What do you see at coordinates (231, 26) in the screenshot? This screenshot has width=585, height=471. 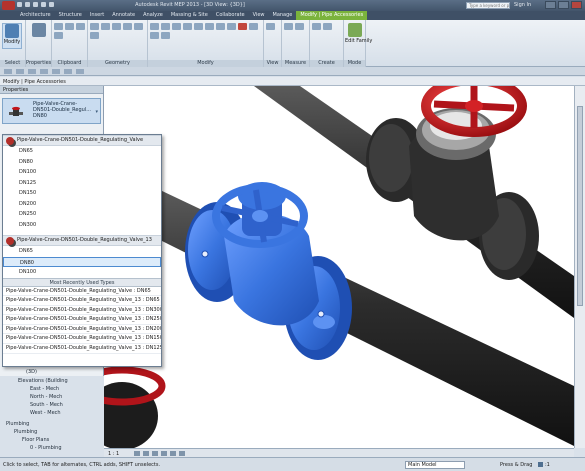 I see `split-icon` at bounding box center [231, 26].